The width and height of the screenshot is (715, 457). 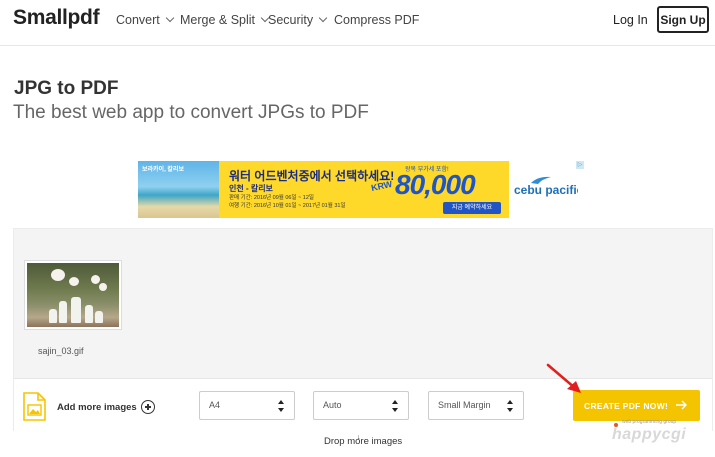 What do you see at coordinates (138, 20) in the screenshot?
I see `nav-convert-label: Convert` at bounding box center [138, 20].